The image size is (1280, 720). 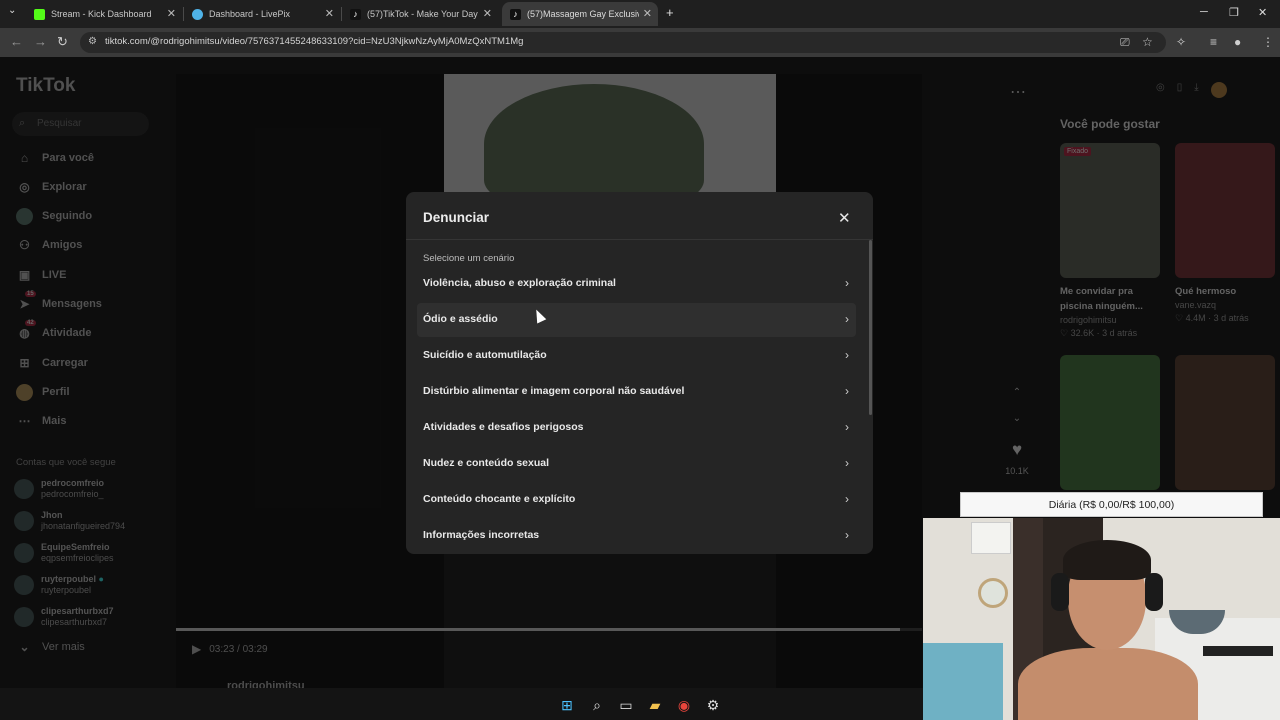 What do you see at coordinates (870, 327) in the screenshot?
I see `dialog-scrollbar` at bounding box center [870, 327].